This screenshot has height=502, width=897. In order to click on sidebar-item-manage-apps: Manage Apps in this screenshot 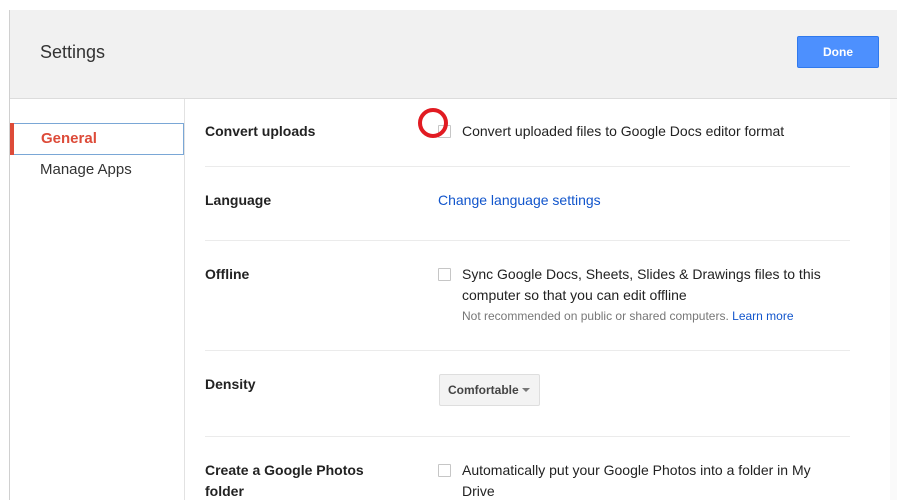, I will do `click(96, 170)`.